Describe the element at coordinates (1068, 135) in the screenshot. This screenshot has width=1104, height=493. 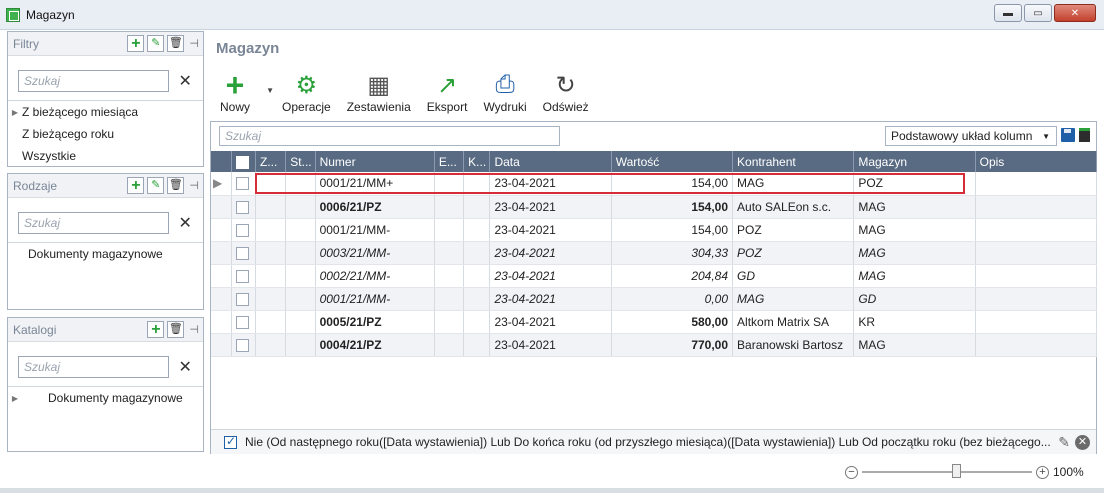
I see `save-icon` at that location.